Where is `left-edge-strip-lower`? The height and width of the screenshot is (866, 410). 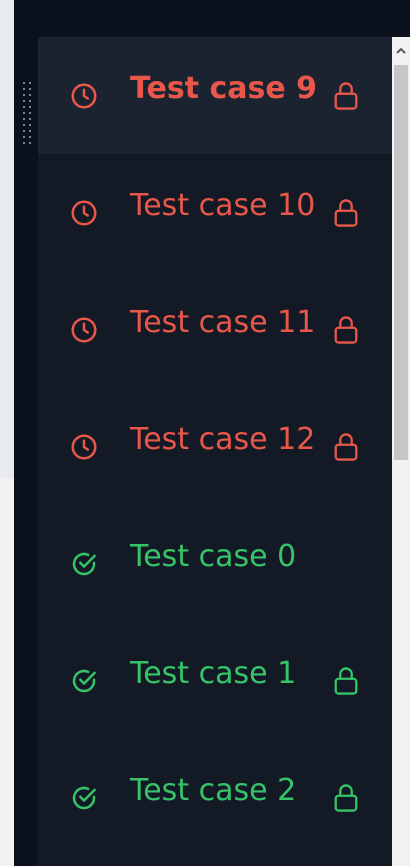 left-edge-strip-lower is located at coordinates (7, 672).